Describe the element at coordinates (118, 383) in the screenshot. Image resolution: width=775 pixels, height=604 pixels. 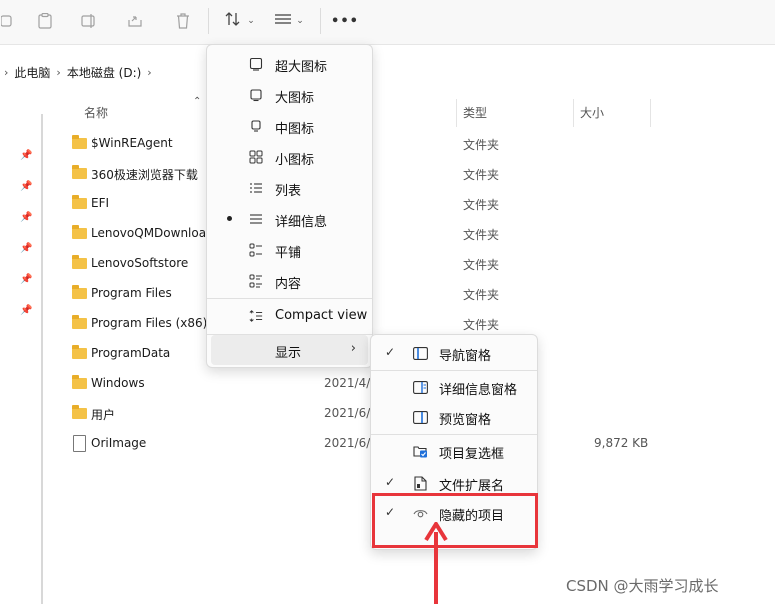
I see `file-name: Windows` at that location.